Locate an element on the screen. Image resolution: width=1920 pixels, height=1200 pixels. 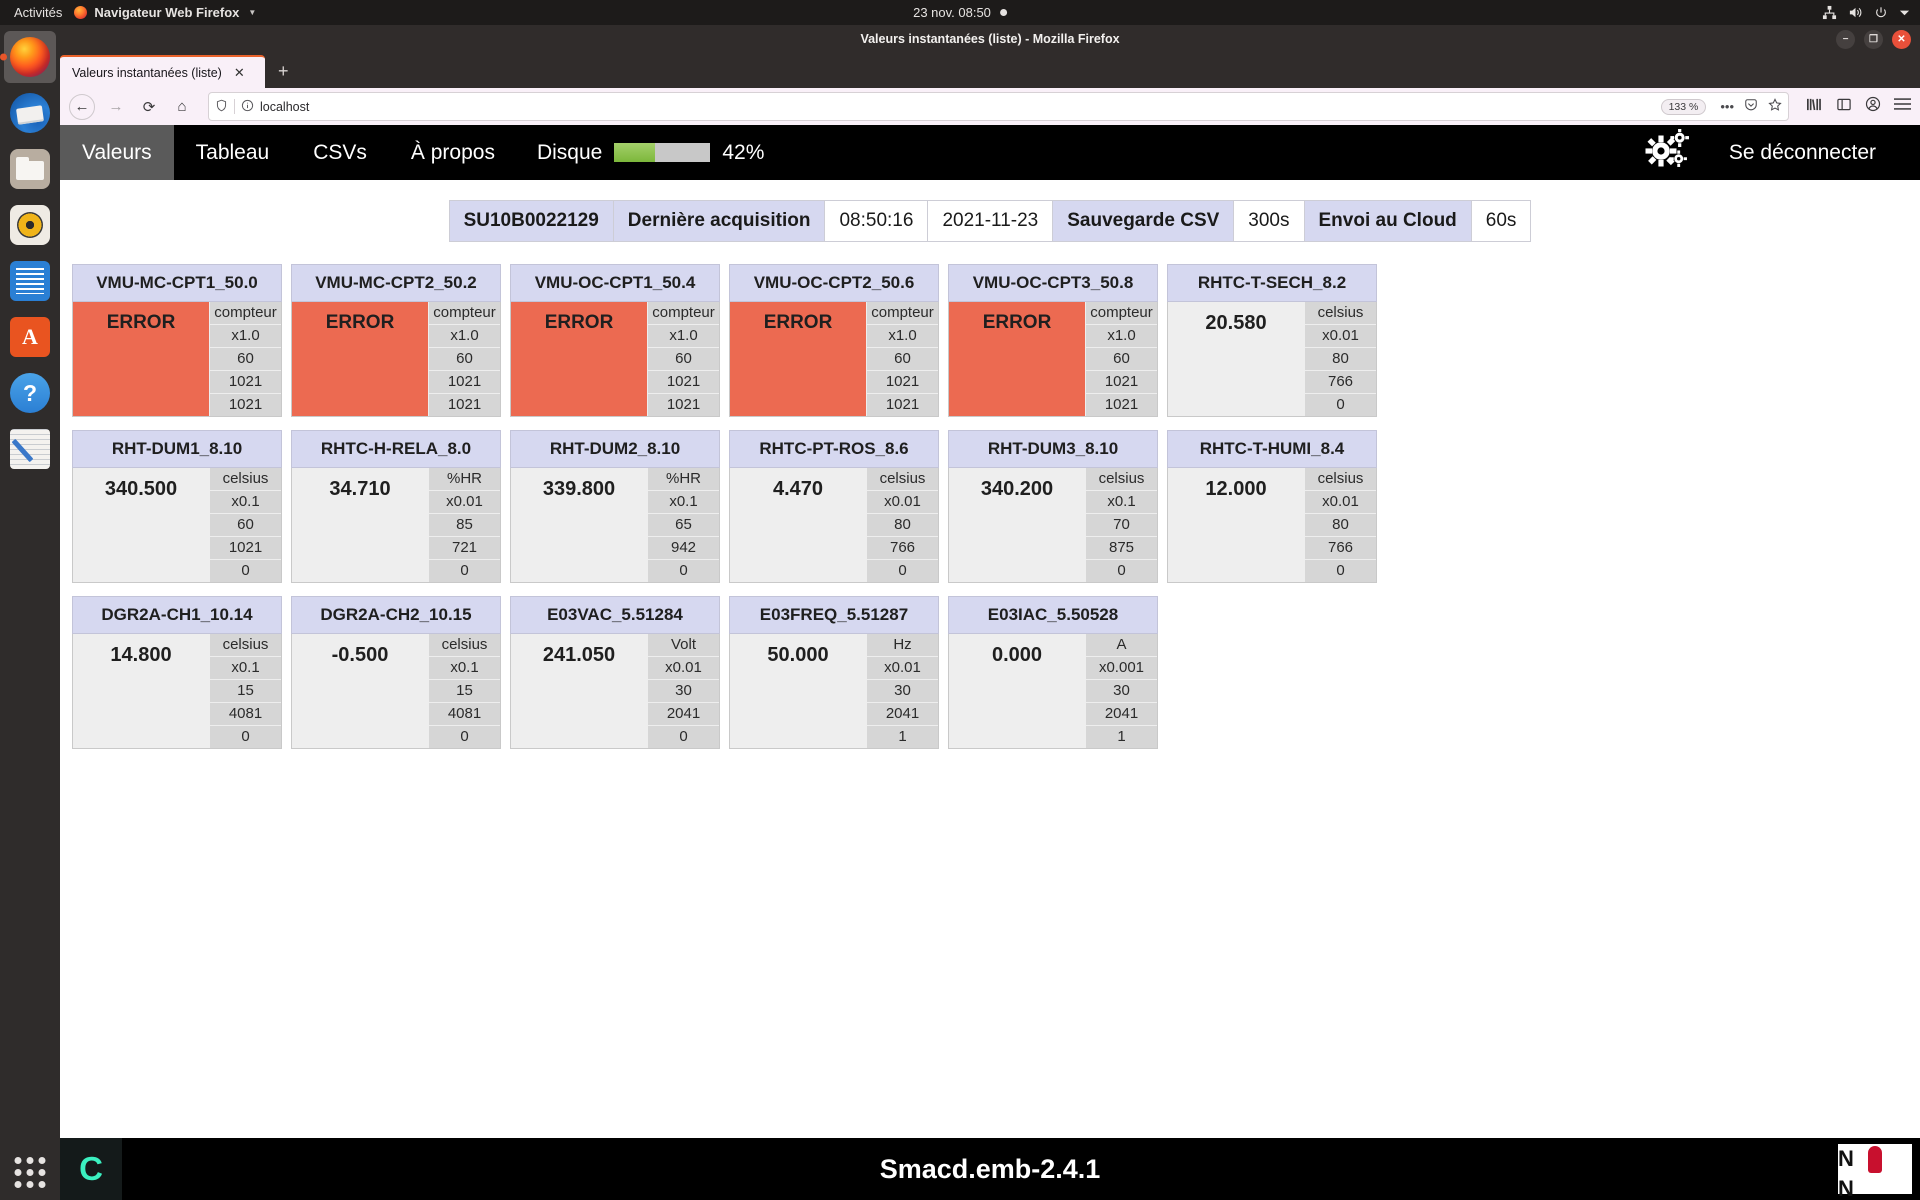
minimize-button: − is located at coordinates (1845, 39).